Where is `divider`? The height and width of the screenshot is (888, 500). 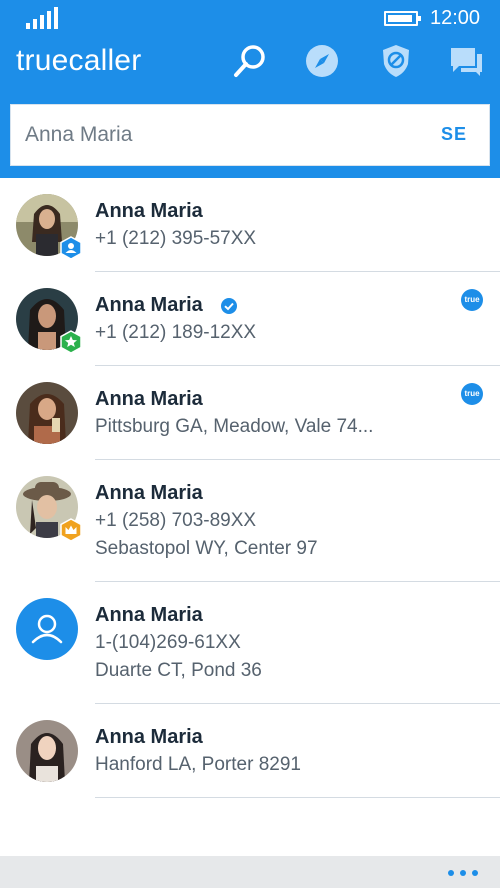 divider is located at coordinates (297, 797).